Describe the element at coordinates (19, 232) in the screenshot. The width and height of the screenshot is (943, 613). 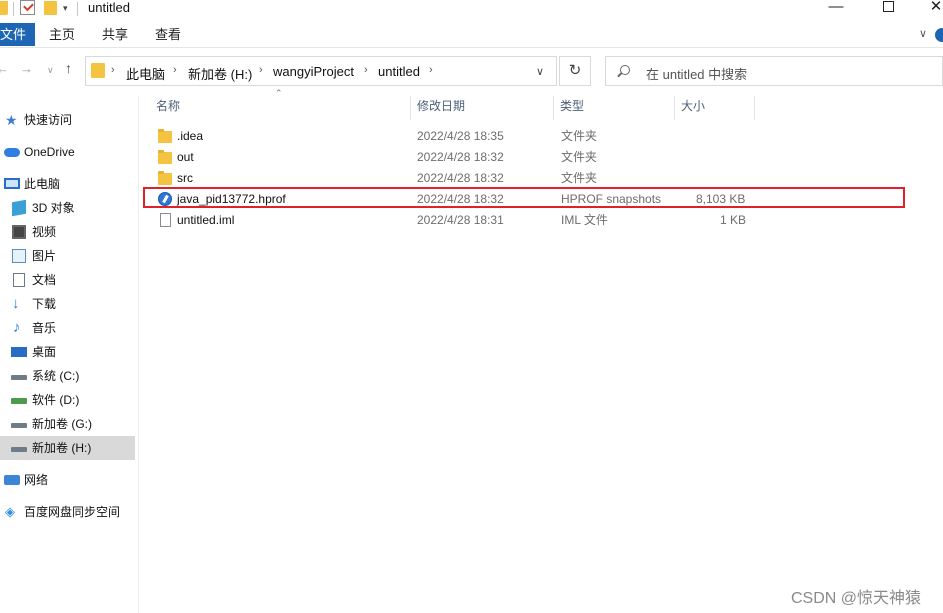
I see `video-icon` at that location.